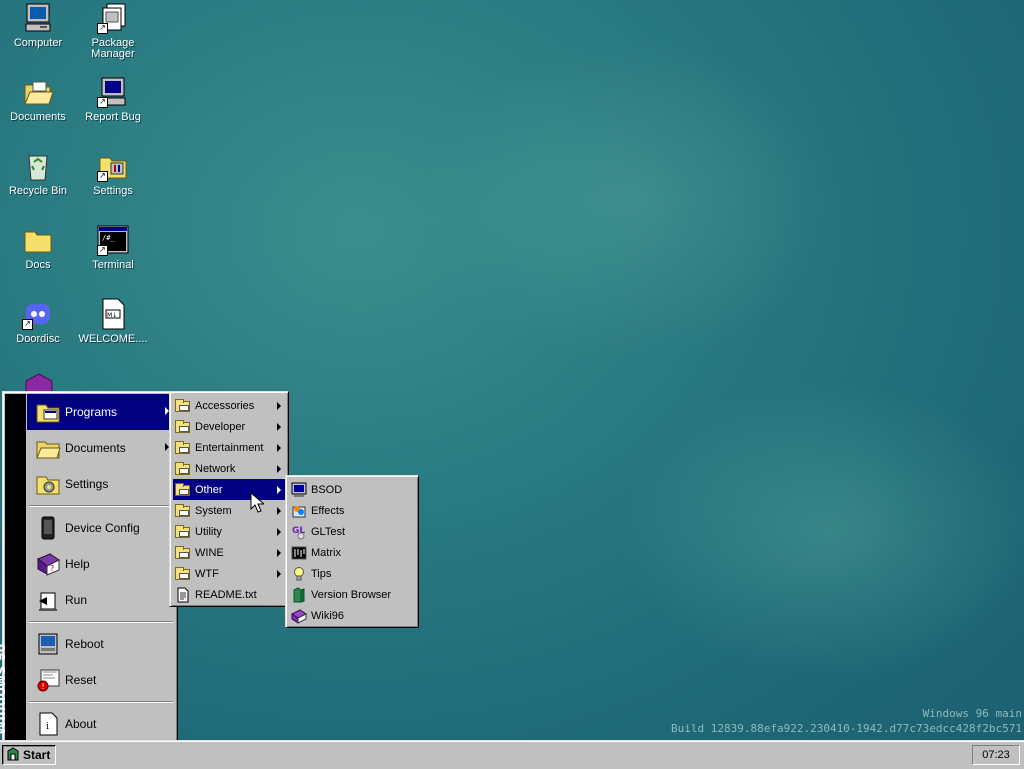  I want to click on desktop-icon-docs: Docs, so click(38, 247).